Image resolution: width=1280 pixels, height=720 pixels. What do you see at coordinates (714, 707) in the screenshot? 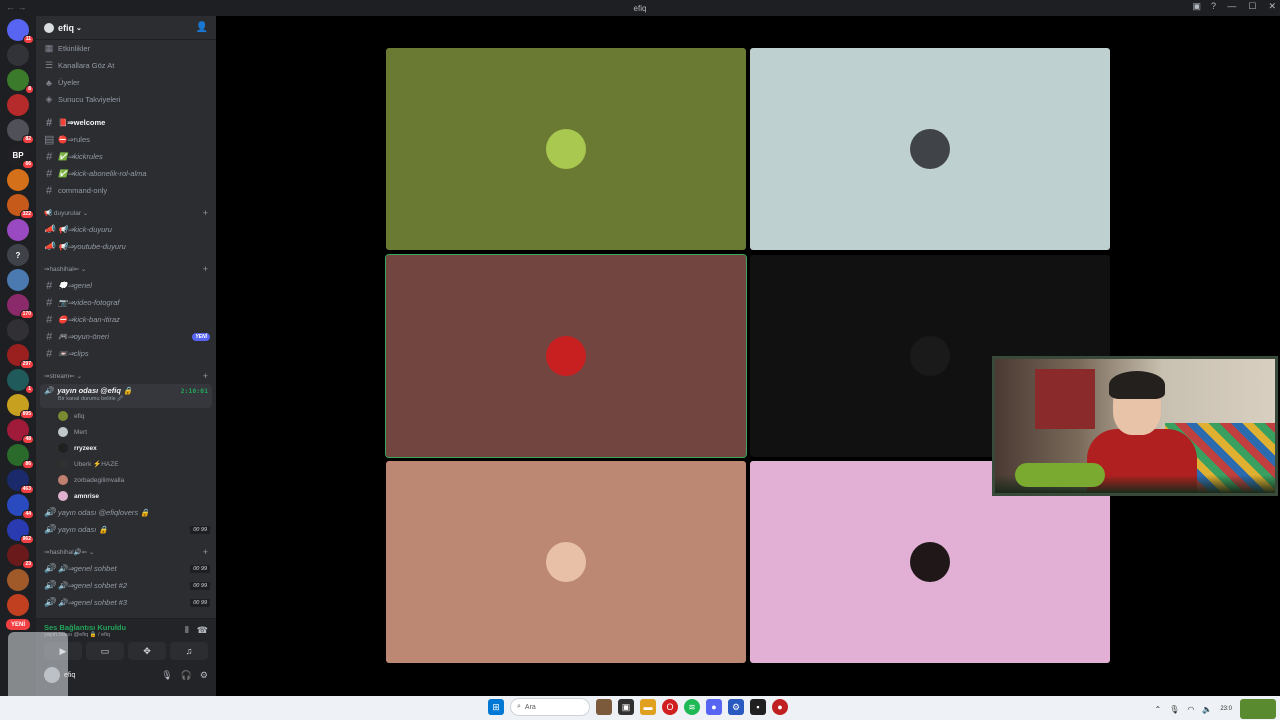
I see `discord-icon: ●` at bounding box center [714, 707].